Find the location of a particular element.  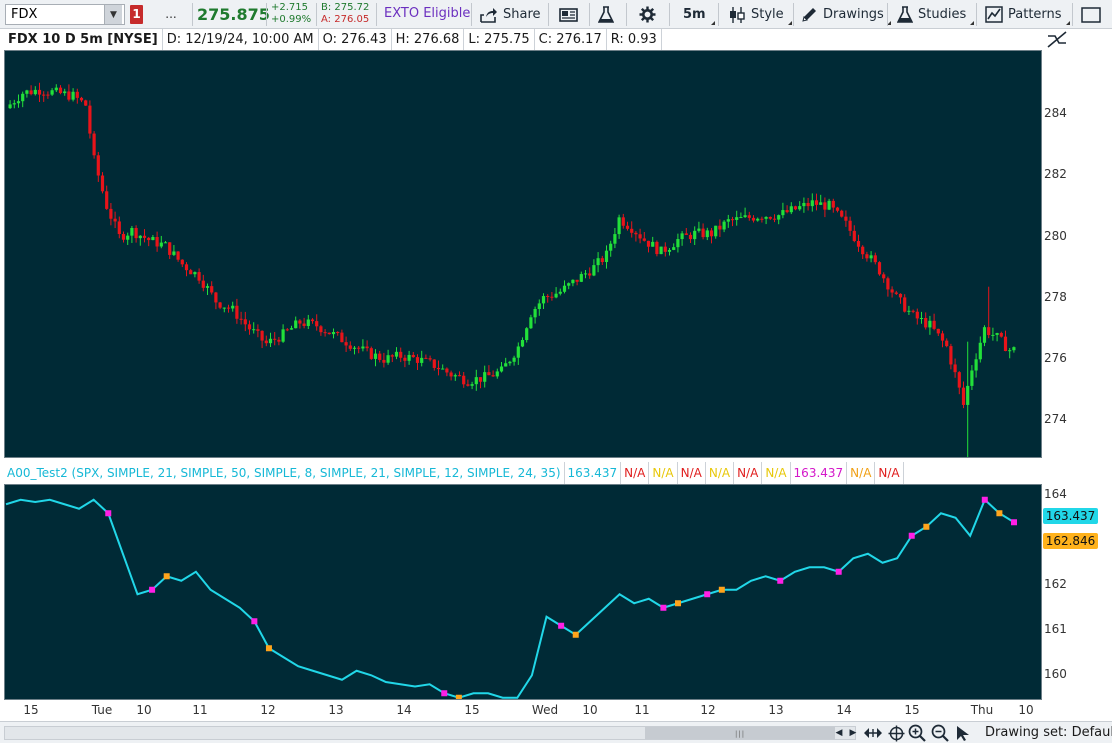

caret-icon is located at coordinates (712, 23).